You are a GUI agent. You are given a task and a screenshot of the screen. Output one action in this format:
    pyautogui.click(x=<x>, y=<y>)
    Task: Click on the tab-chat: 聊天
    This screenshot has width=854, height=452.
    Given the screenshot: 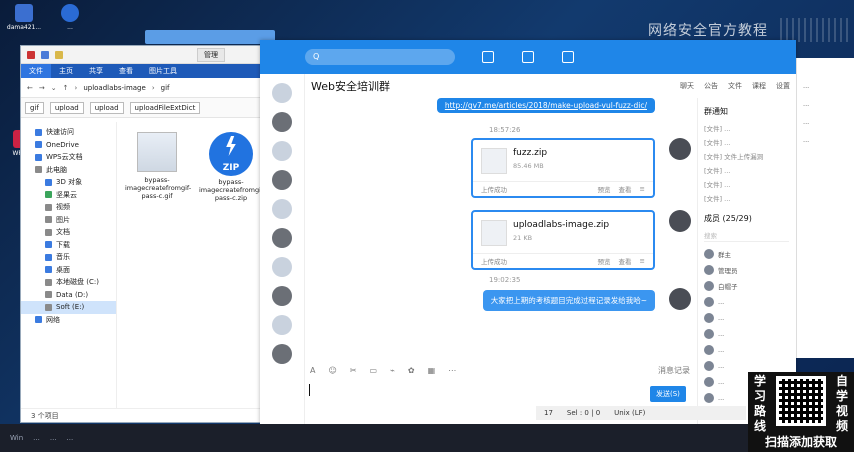 What is the action you would take?
    pyautogui.click(x=687, y=86)
    